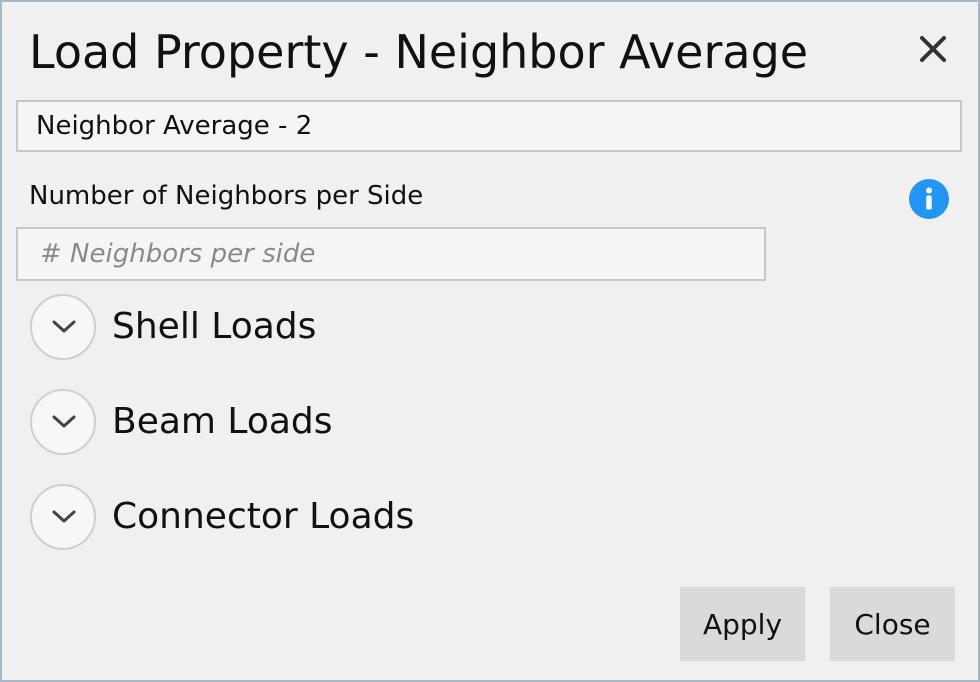 This screenshot has height=682, width=980. What do you see at coordinates (391, 254) in the screenshot?
I see `neighbors-per-side-input` at bounding box center [391, 254].